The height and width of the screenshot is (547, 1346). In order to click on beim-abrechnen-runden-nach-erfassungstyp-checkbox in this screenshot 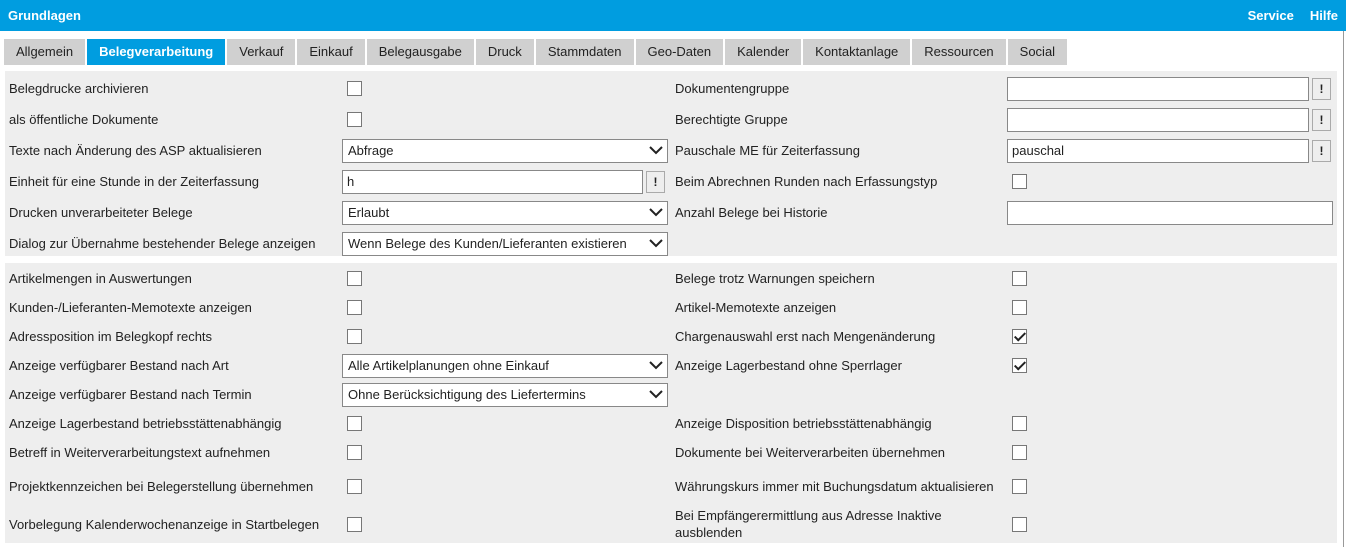, I will do `click(1019, 181)`.